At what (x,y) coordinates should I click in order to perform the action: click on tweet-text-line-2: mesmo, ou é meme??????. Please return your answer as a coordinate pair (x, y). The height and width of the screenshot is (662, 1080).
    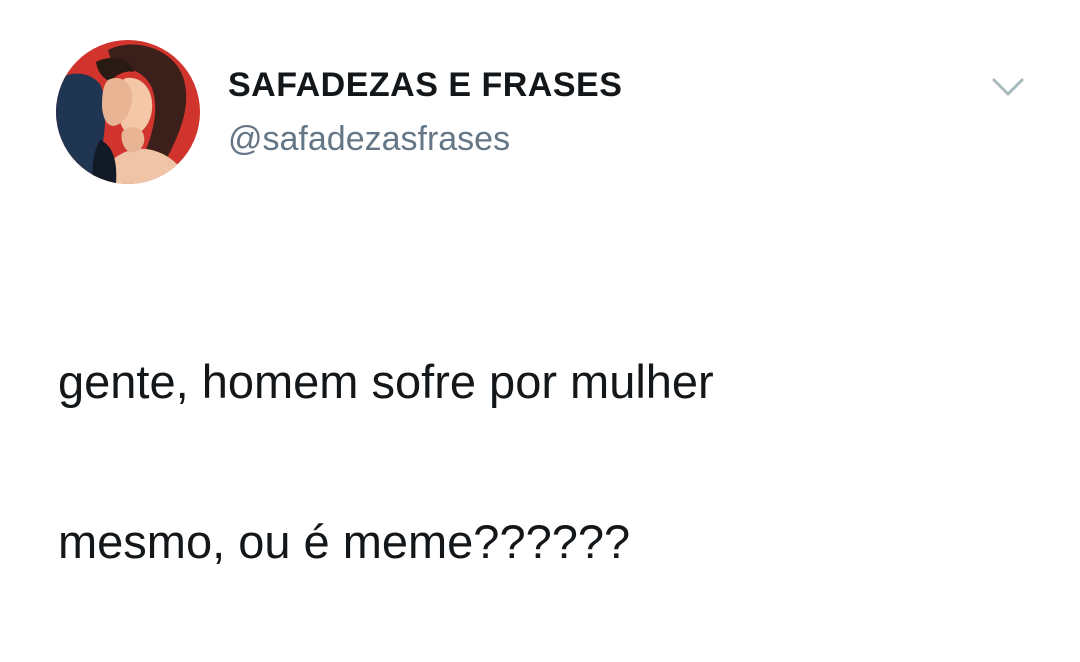
    Looking at the image, I should click on (344, 541).